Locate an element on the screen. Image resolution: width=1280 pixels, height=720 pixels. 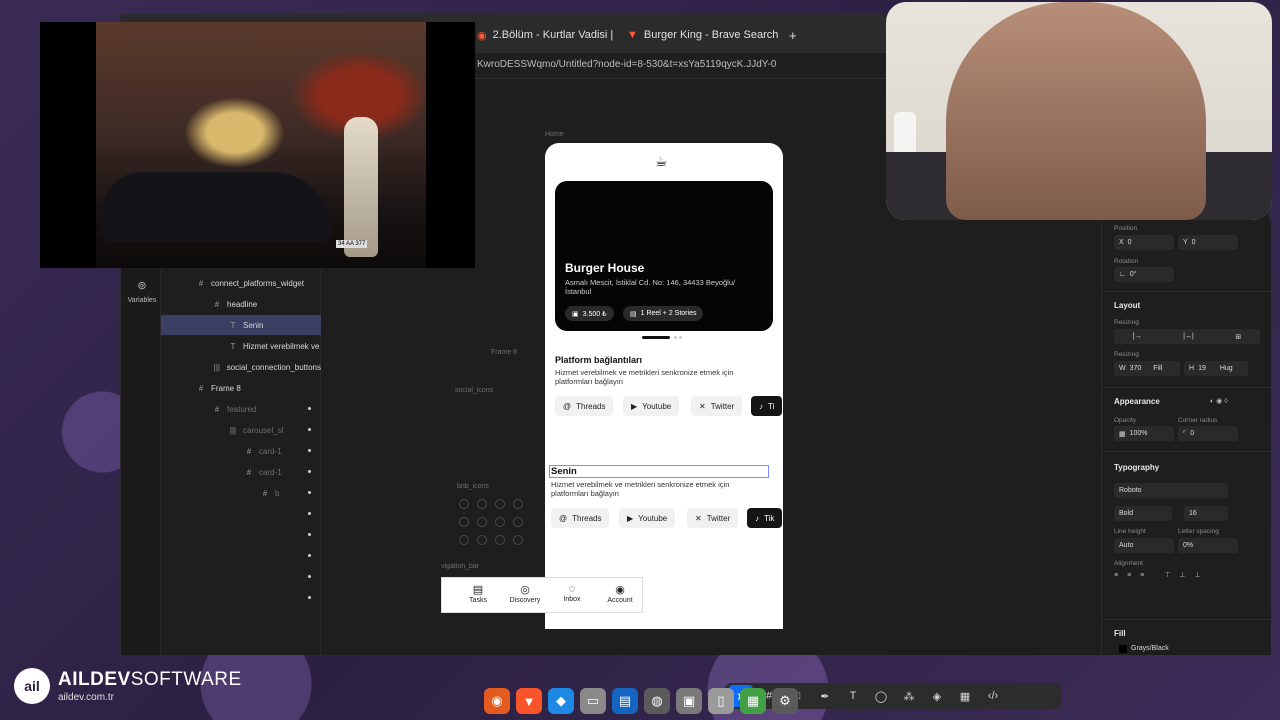
usb-icon: ▯ is located at coordinates (721, 701).